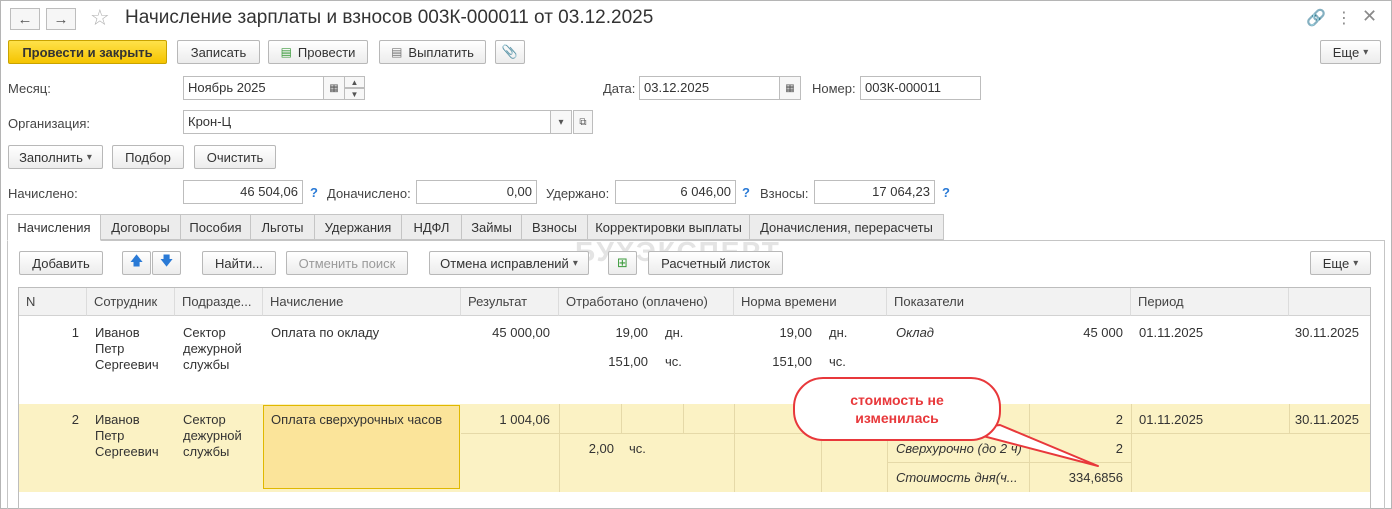 The width and height of the screenshot is (1392, 509). I want to click on callout-pointer, so click(1029, 445).